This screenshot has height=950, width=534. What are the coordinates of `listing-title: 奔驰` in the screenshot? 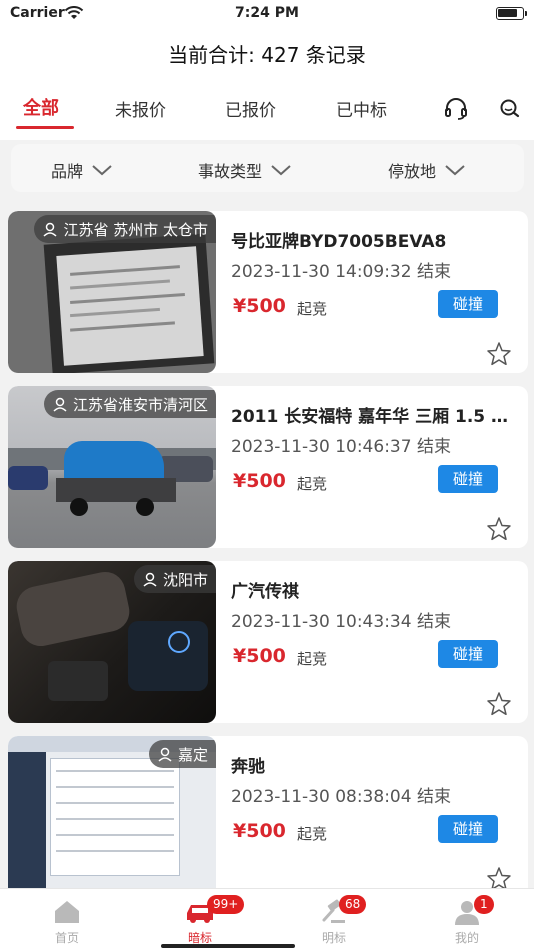 It's located at (248, 767).